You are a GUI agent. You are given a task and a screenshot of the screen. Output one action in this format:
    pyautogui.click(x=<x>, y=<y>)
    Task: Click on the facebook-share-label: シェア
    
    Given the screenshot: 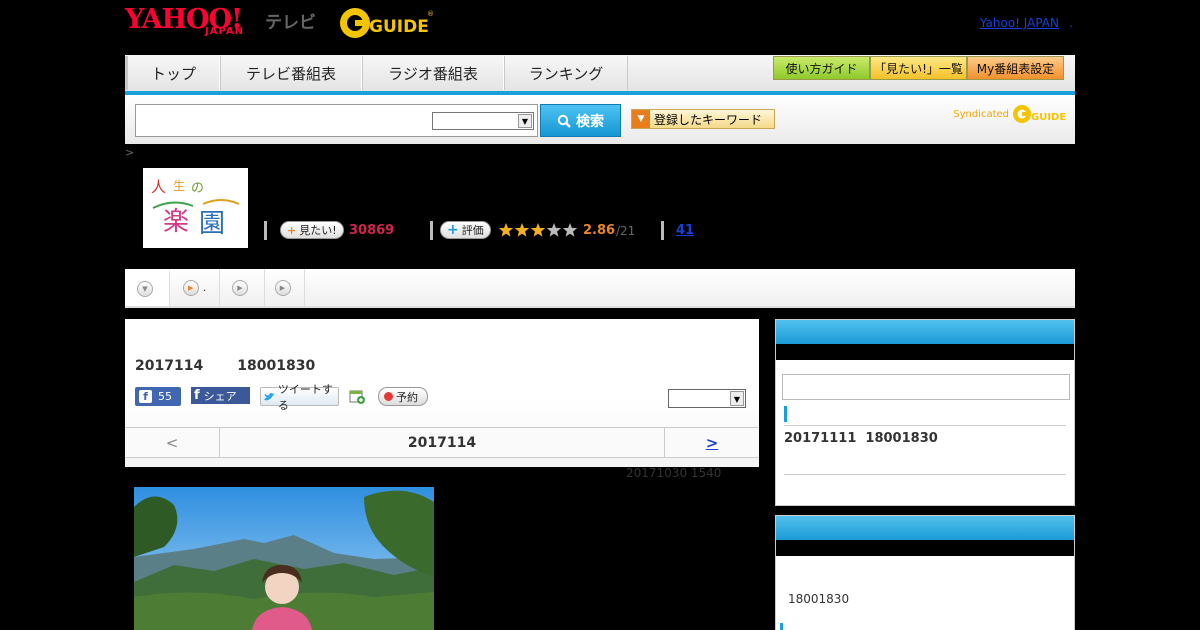 What is the action you would take?
    pyautogui.click(x=220, y=396)
    